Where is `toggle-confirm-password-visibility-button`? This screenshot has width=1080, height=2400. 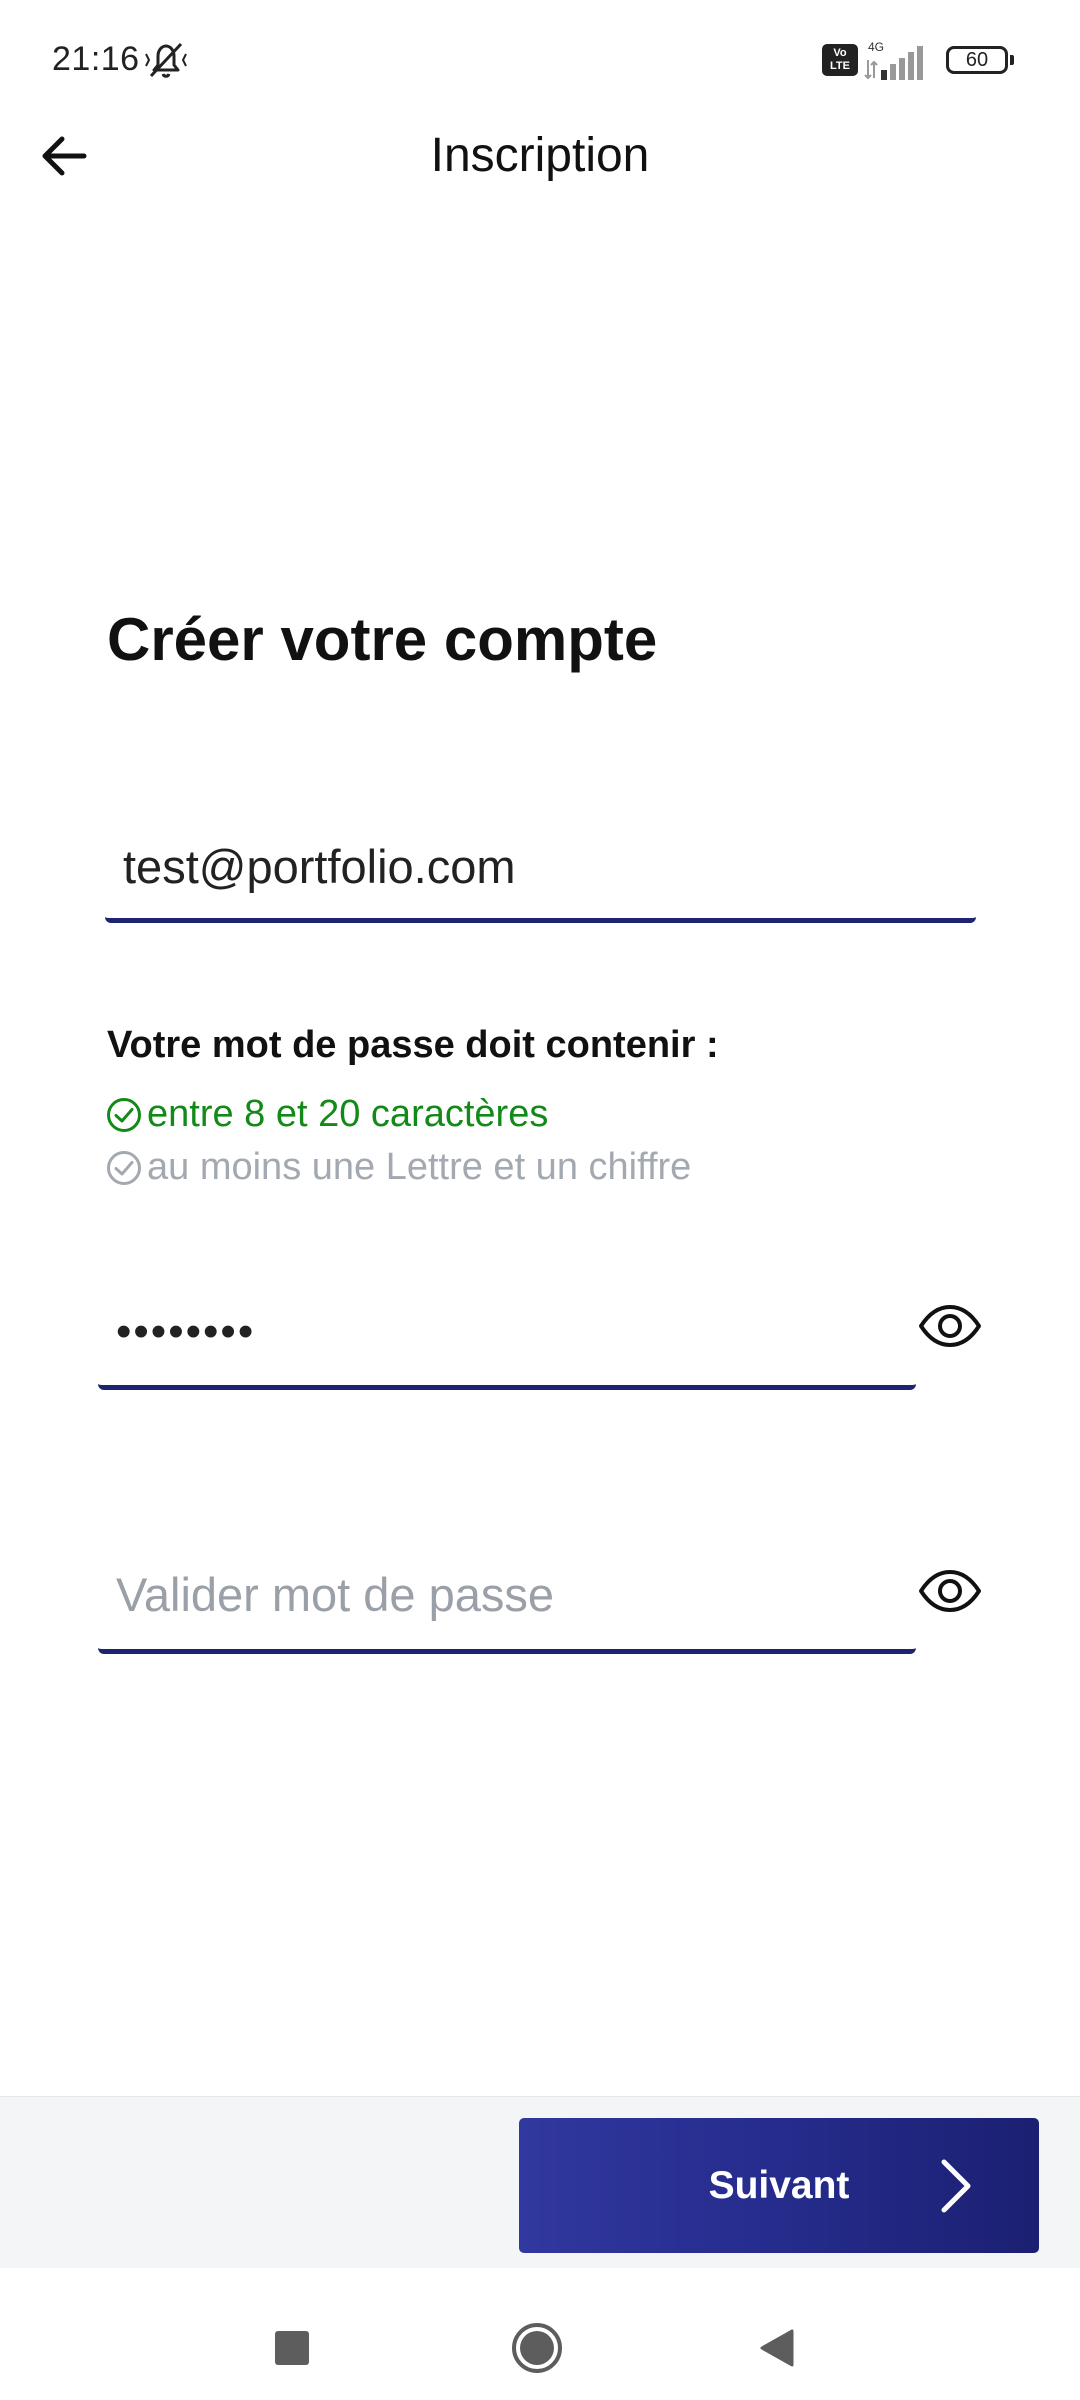
toggle-confirm-password-visibility-button is located at coordinates (950, 1591).